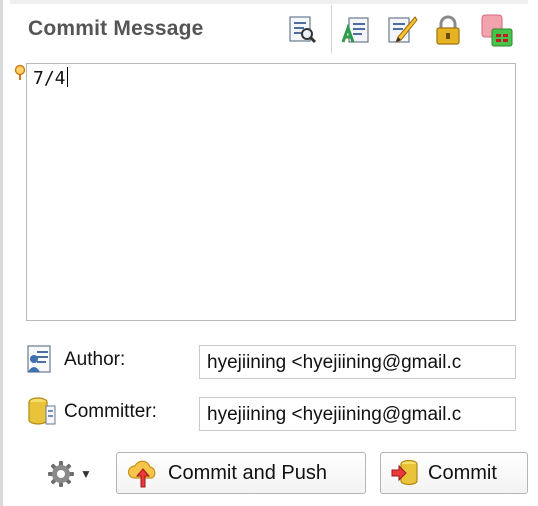  I want to click on panel-top-strip, so click(269, 2).